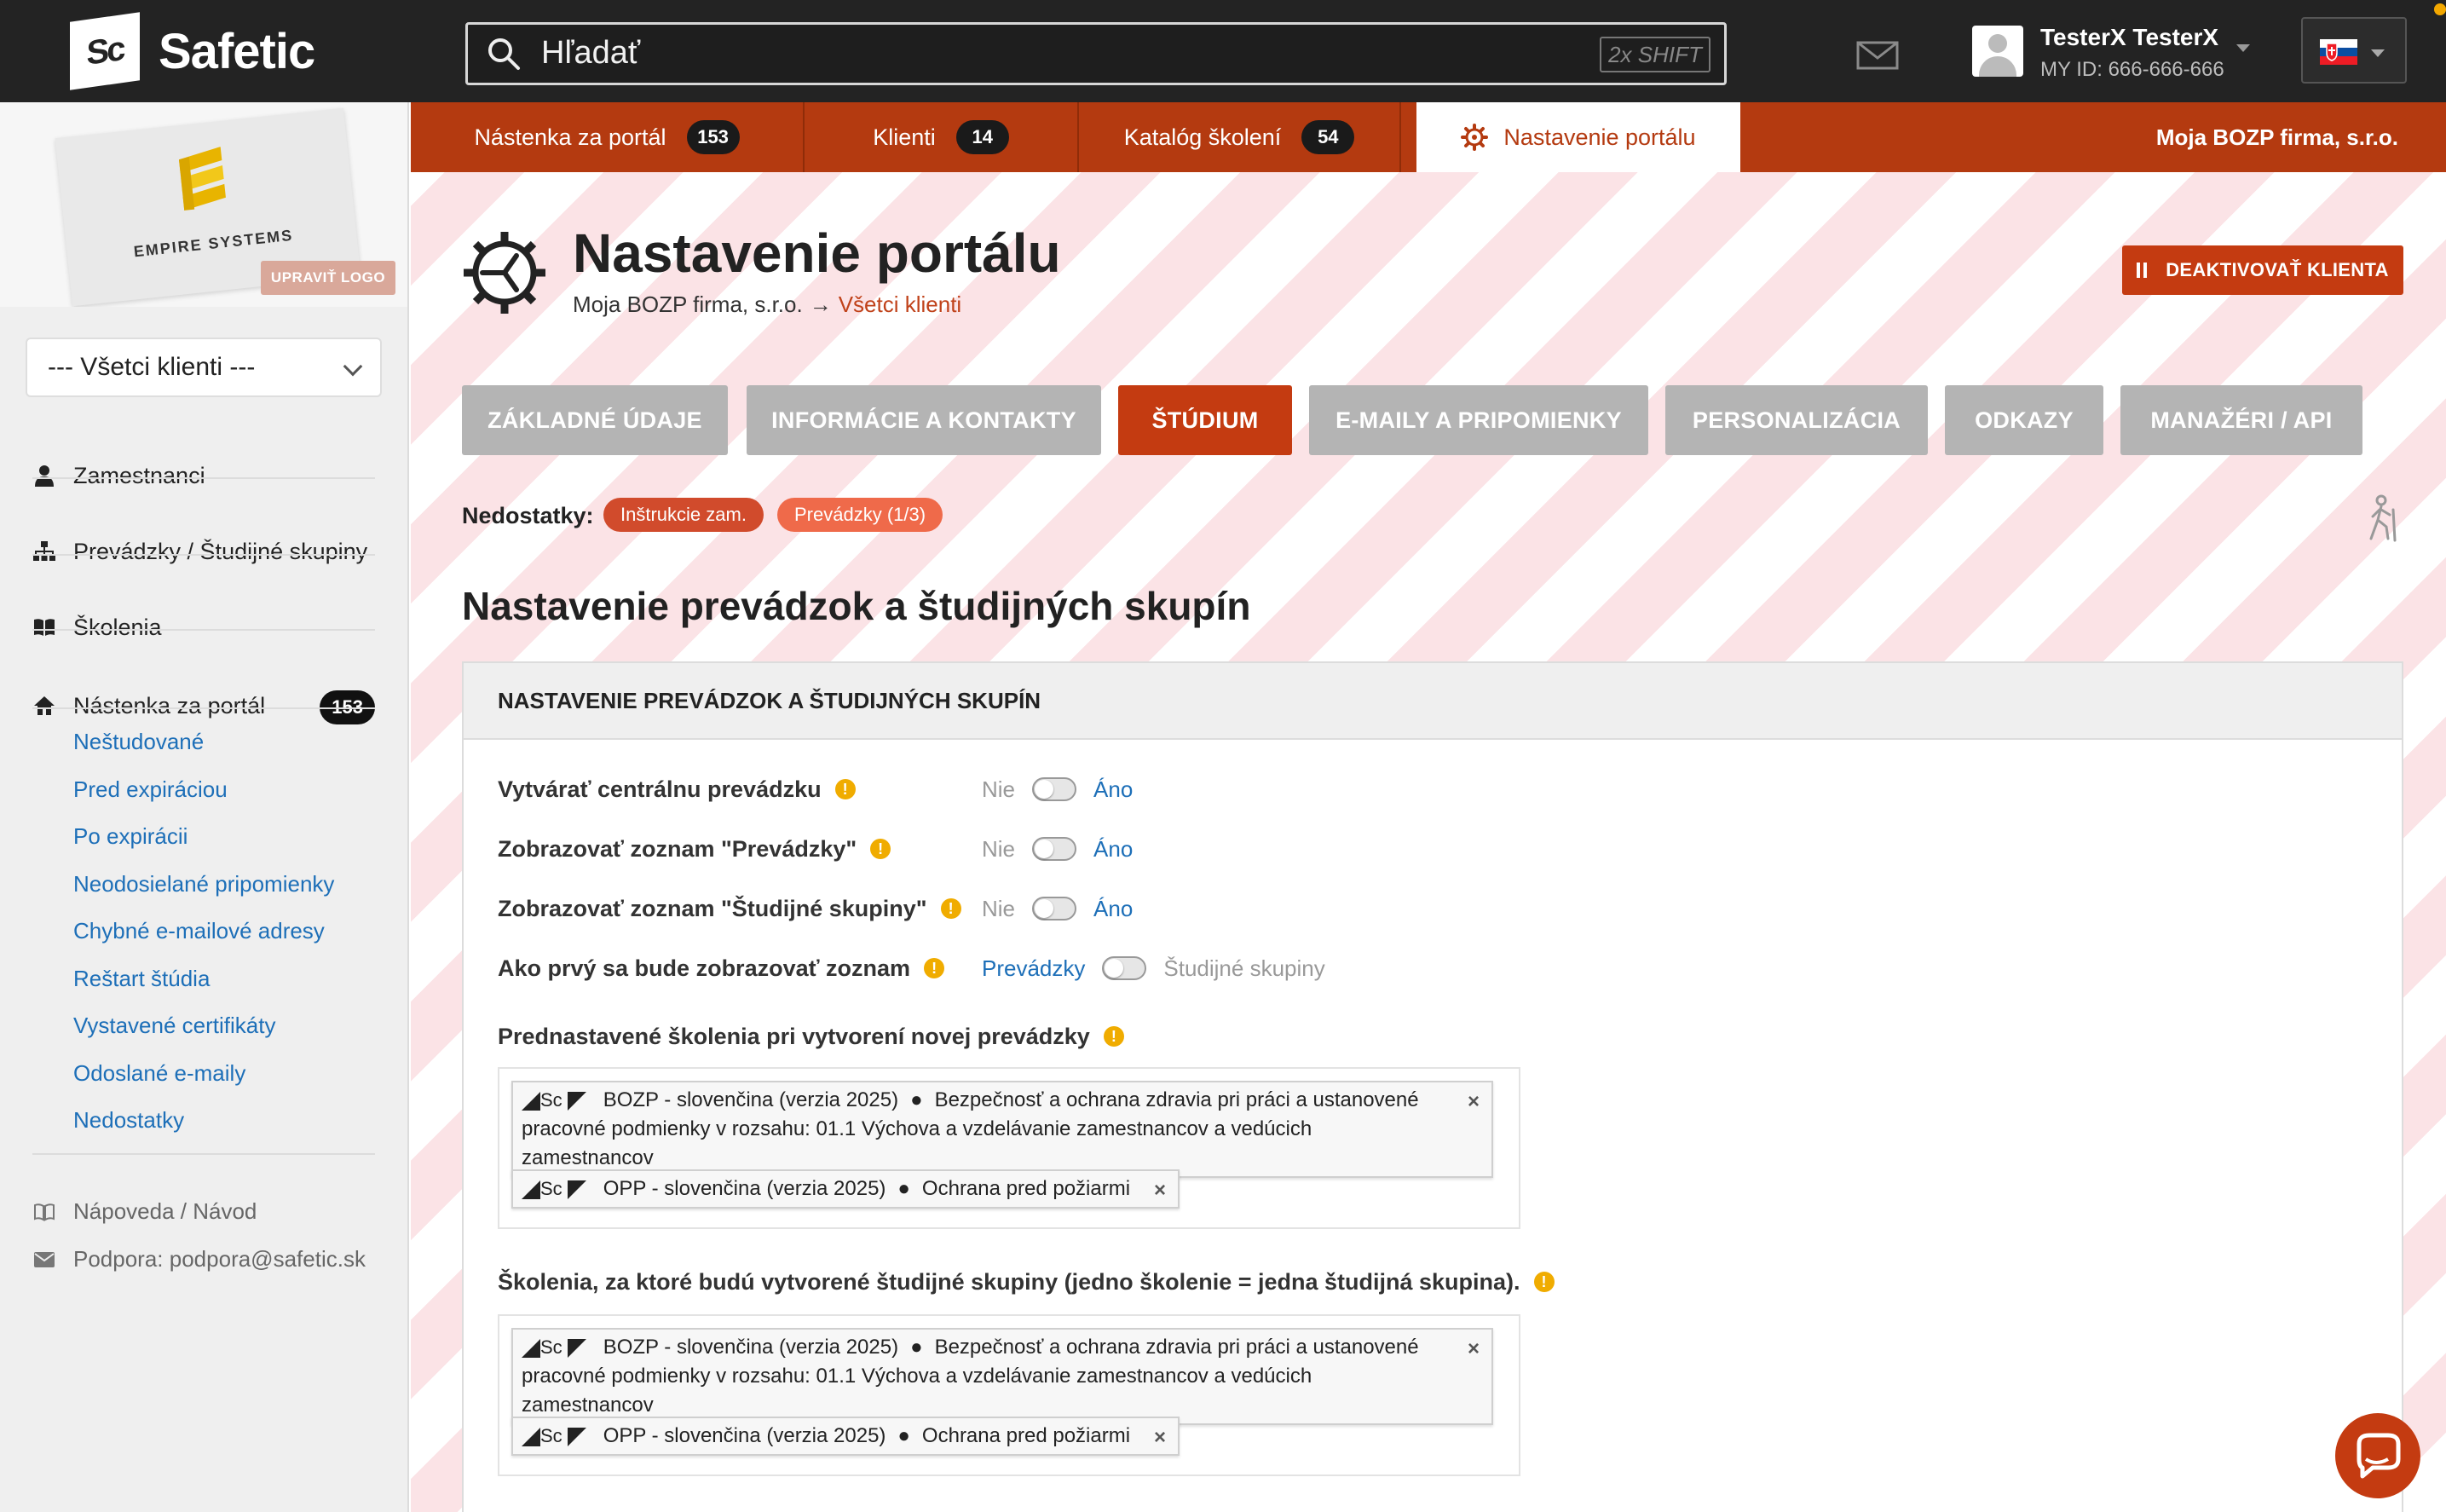 This screenshot has width=2446, height=1512. I want to click on edit-logo-button: UPRAVIŤ LOGO, so click(328, 278).